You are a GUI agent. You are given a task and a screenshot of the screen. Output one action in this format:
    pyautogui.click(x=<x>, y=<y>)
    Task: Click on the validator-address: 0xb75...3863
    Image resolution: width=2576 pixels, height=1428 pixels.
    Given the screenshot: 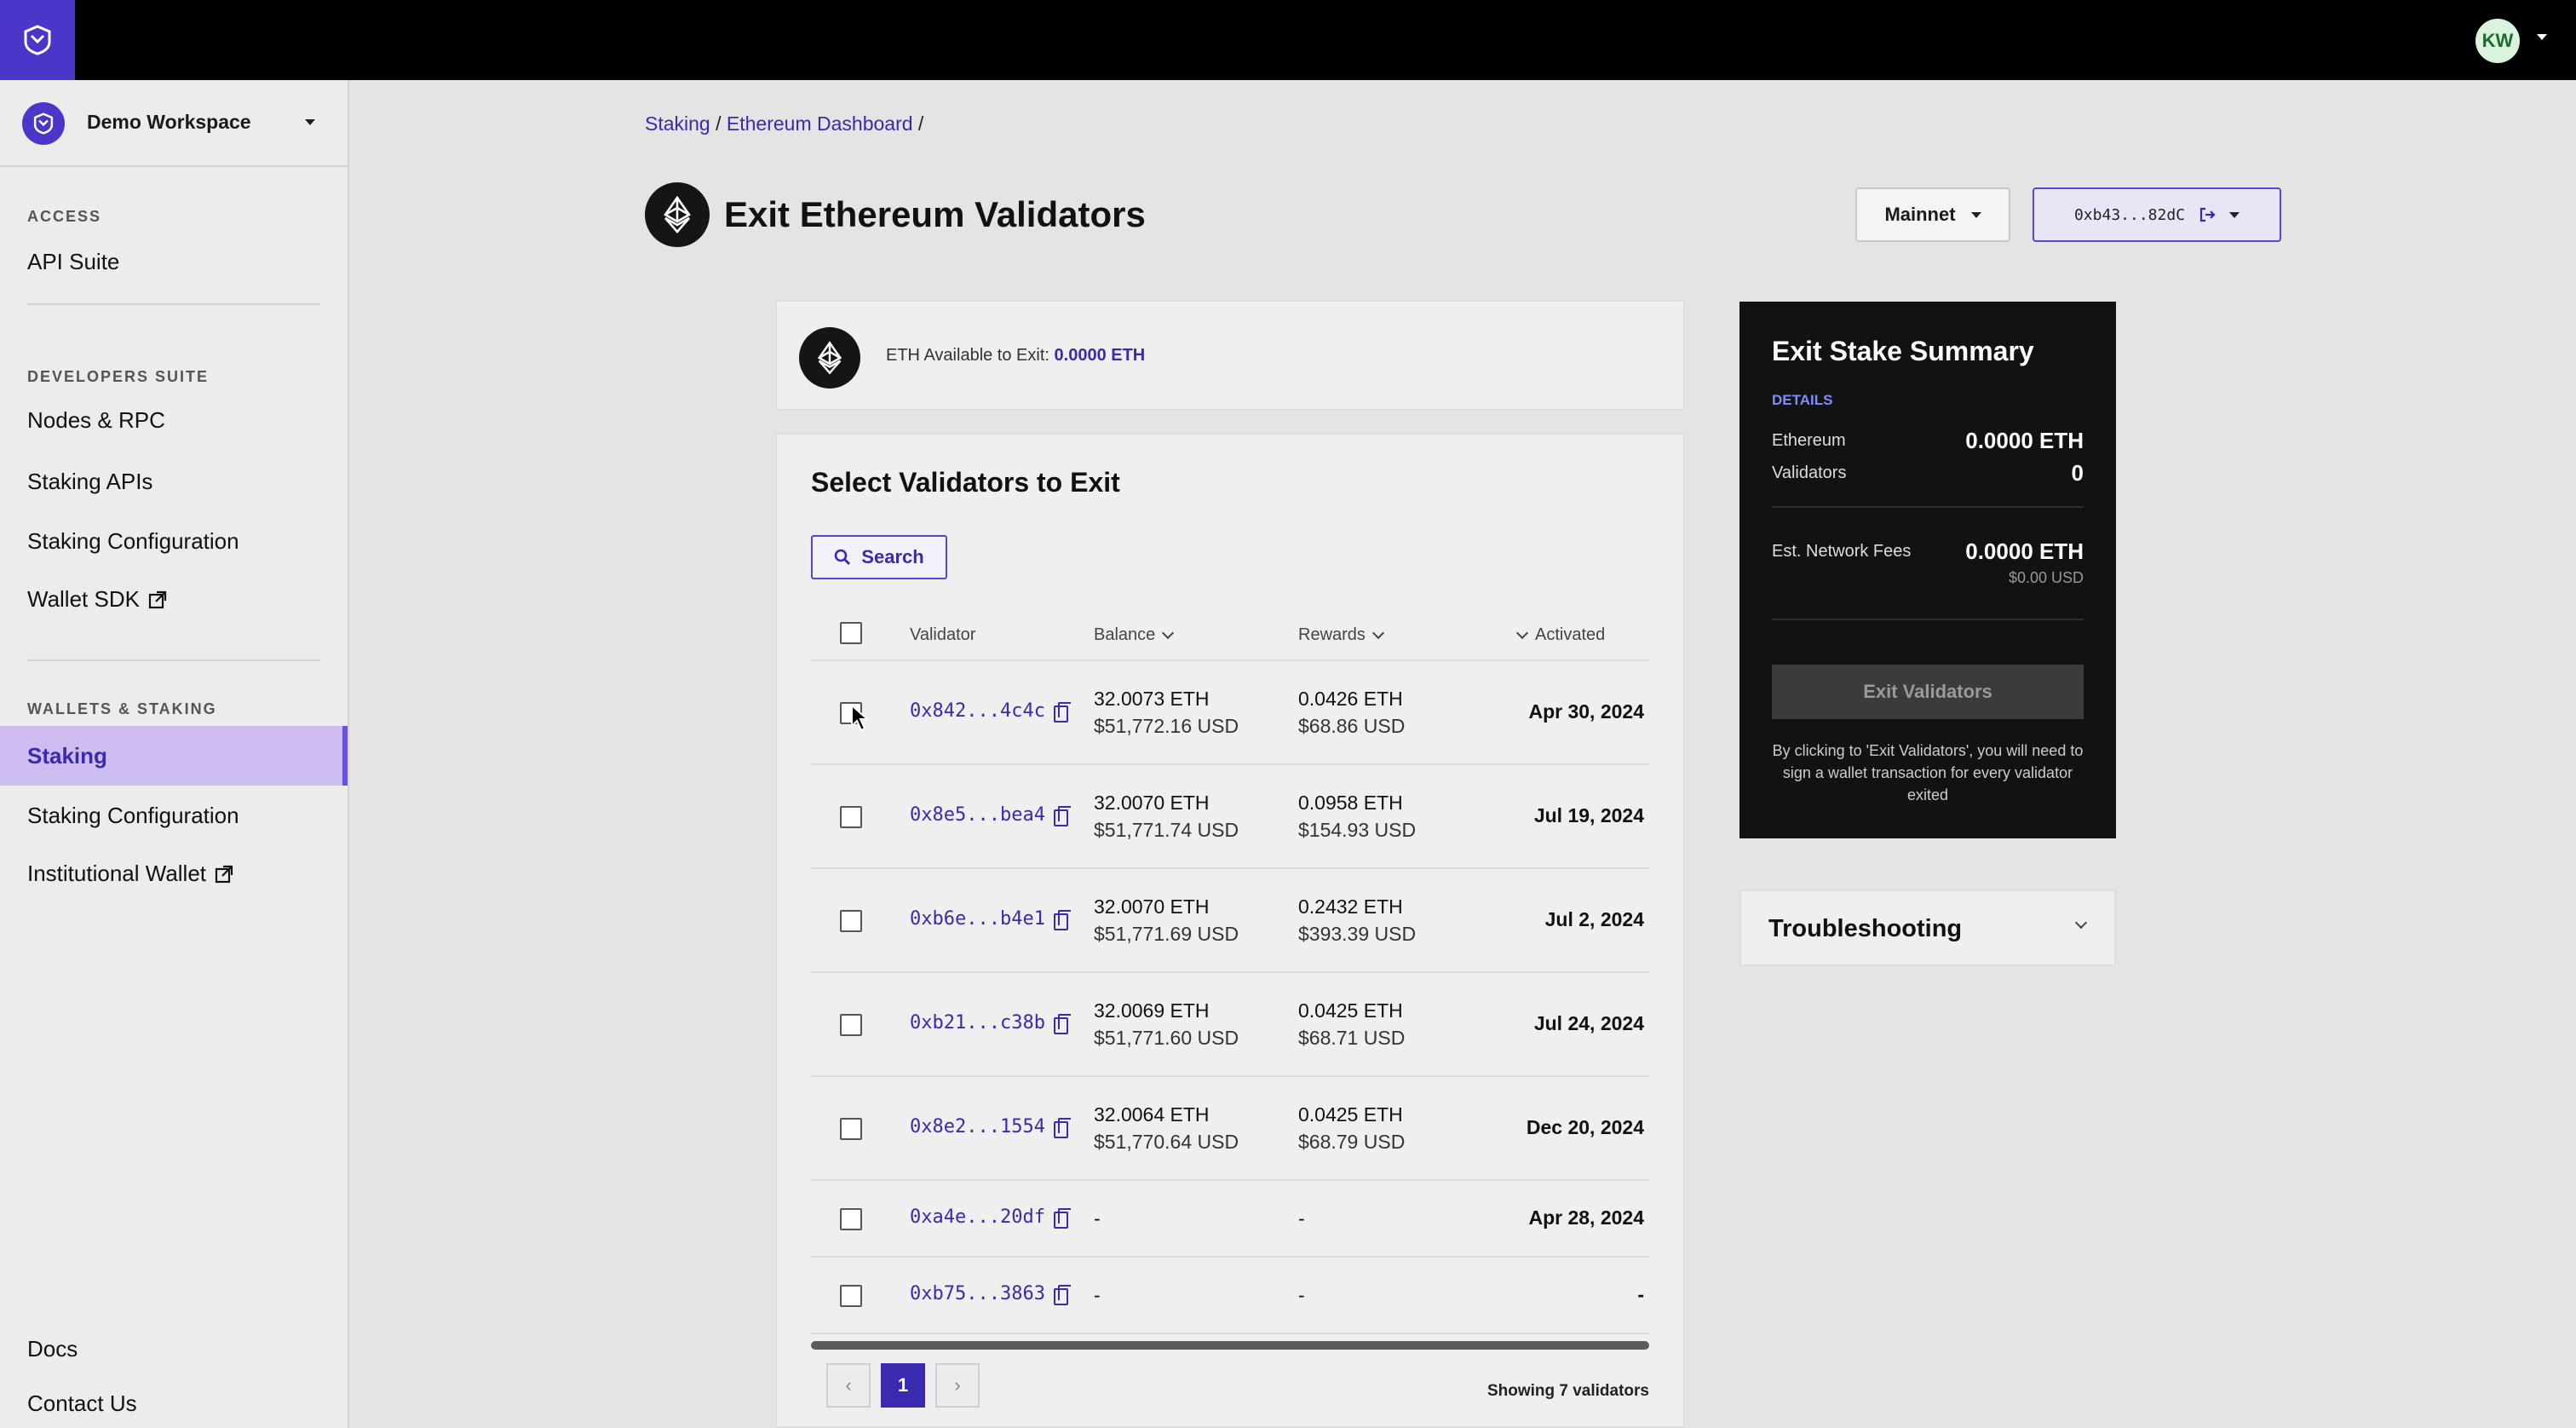 What is the action you would take?
    pyautogui.click(x=991, y=1294)
    